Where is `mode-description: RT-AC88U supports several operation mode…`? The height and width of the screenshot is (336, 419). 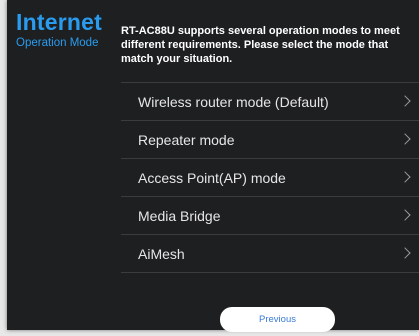 mode-description: RT-AC88U supports several operation mode… is located at coordinates (260, 45).